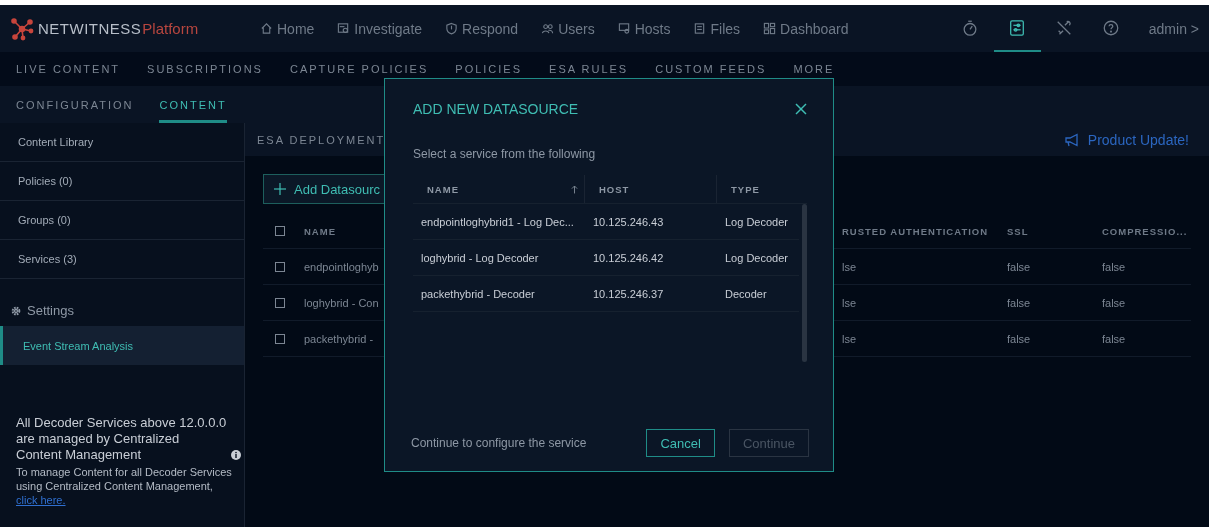 The width and height of the screenshot is (1209, 527). I want to click on logo-icon, so click(22, 28).